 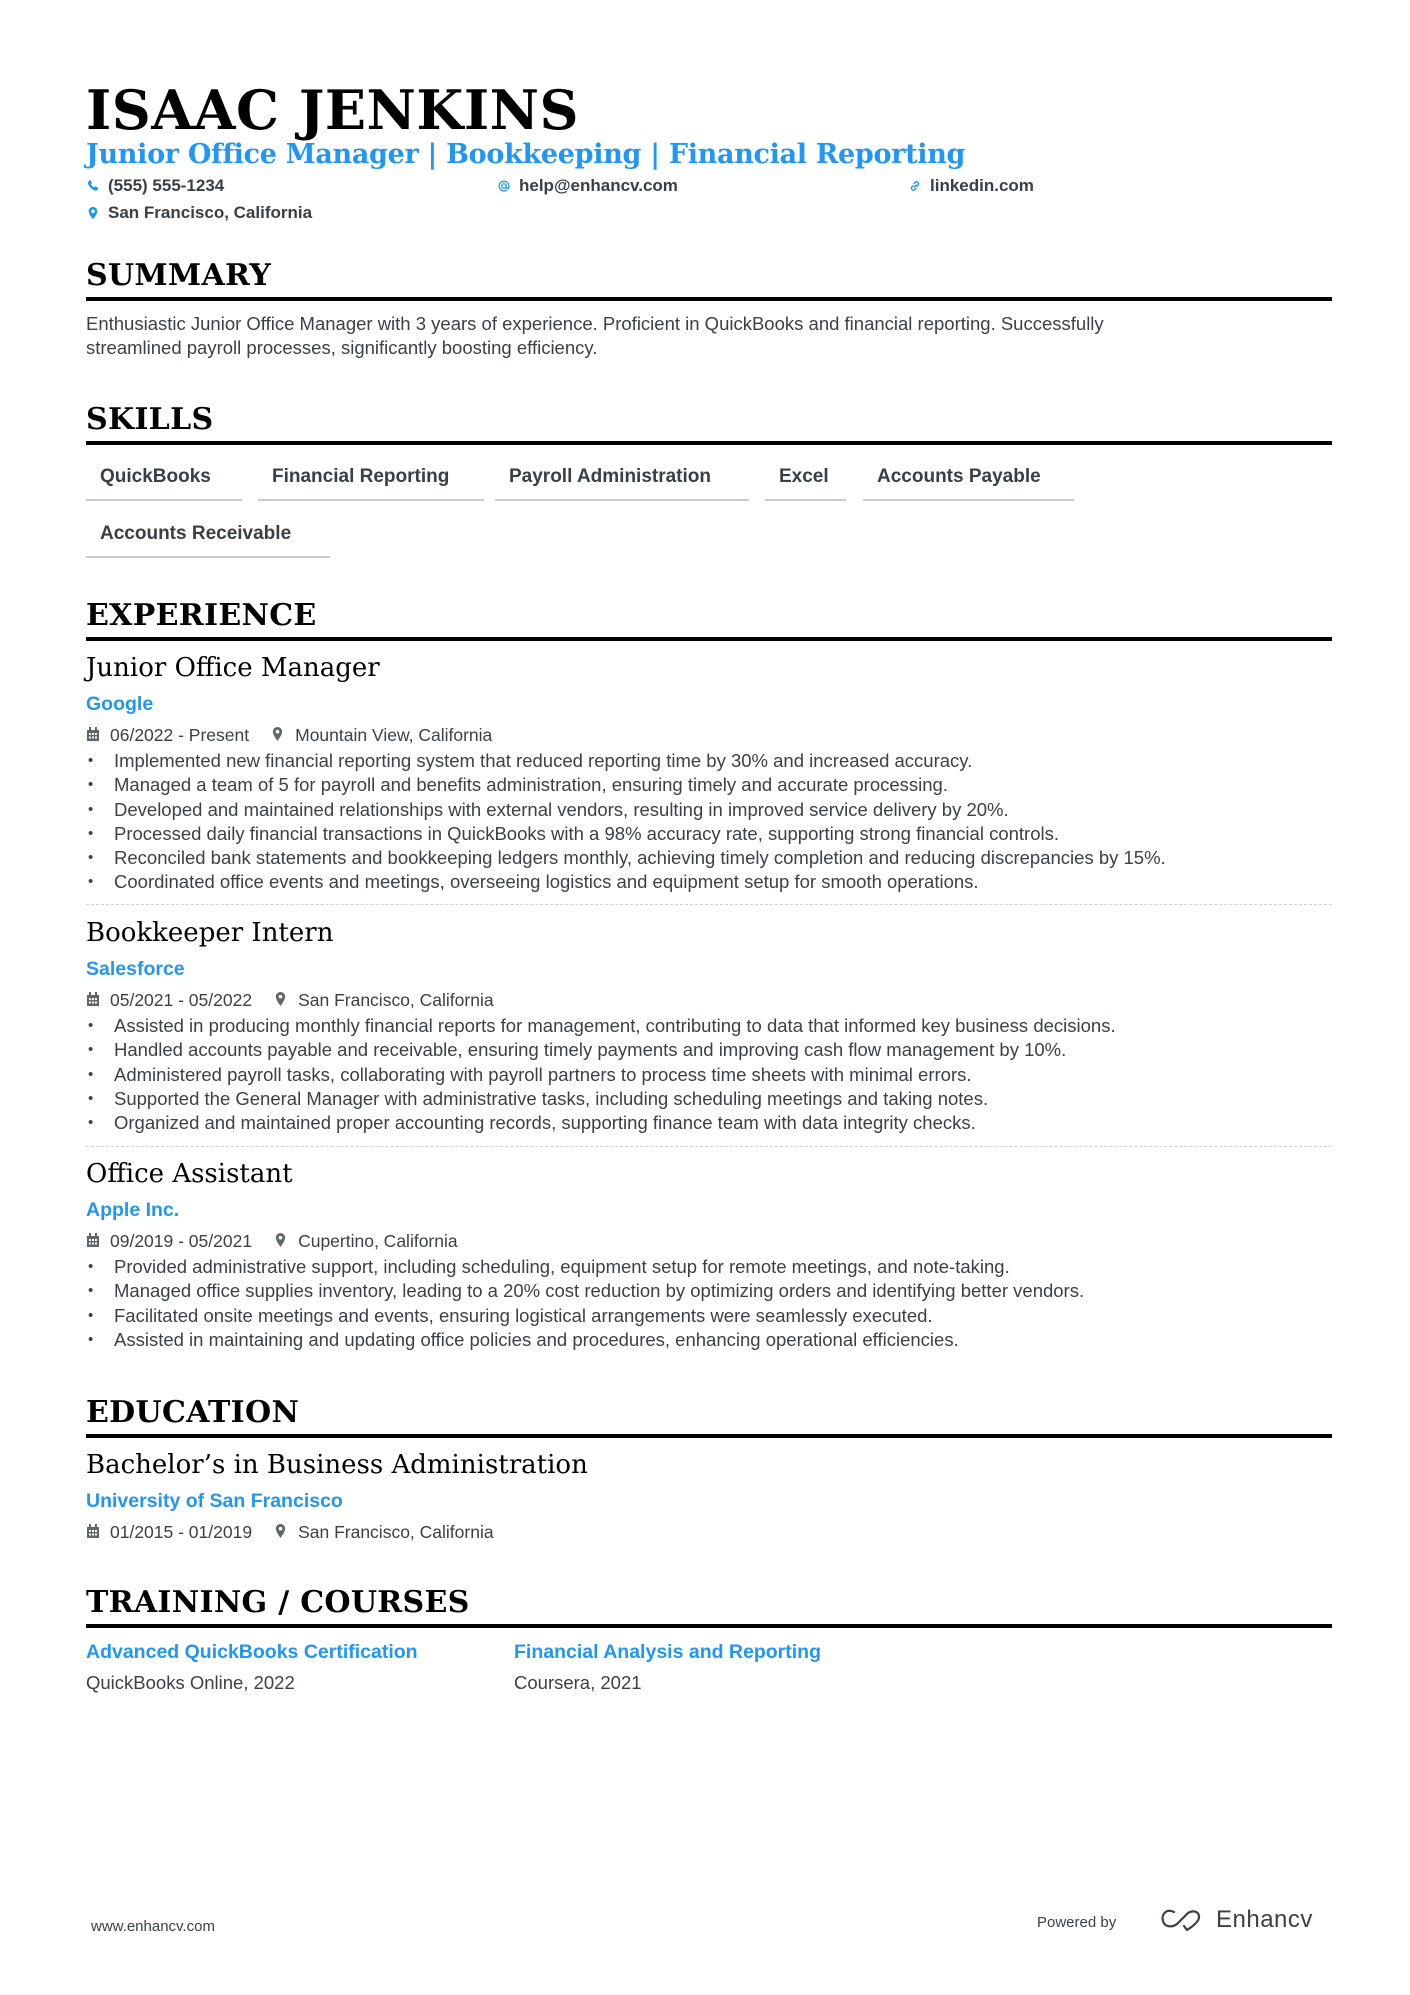 I want to click on job-title: Junior Office Manager, so click(x=233, y=668).